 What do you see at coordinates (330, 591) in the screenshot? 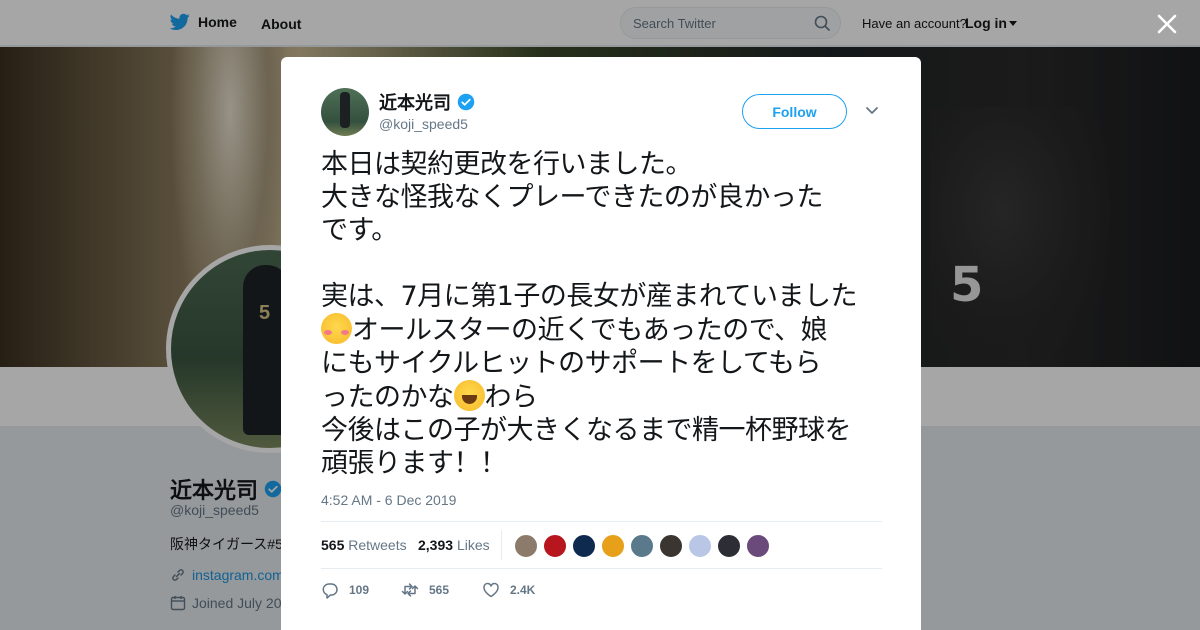
I see `reply-icon` at bounding box center [330, 591].